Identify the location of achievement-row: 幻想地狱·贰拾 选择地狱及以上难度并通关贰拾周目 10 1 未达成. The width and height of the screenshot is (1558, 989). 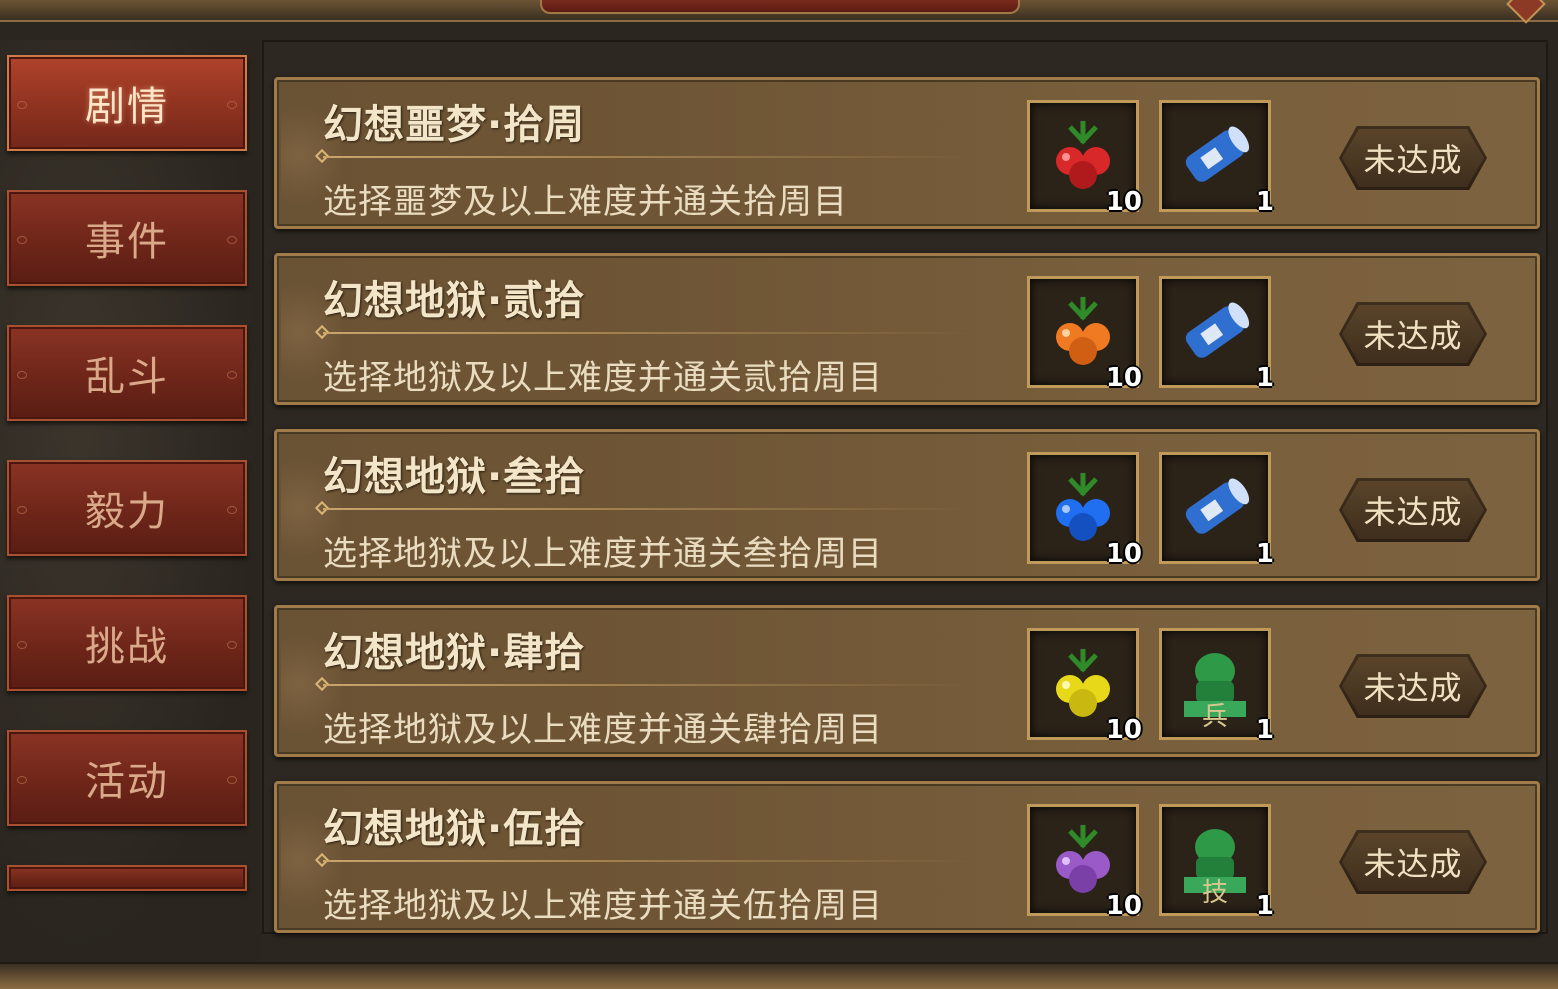
(907, 329).